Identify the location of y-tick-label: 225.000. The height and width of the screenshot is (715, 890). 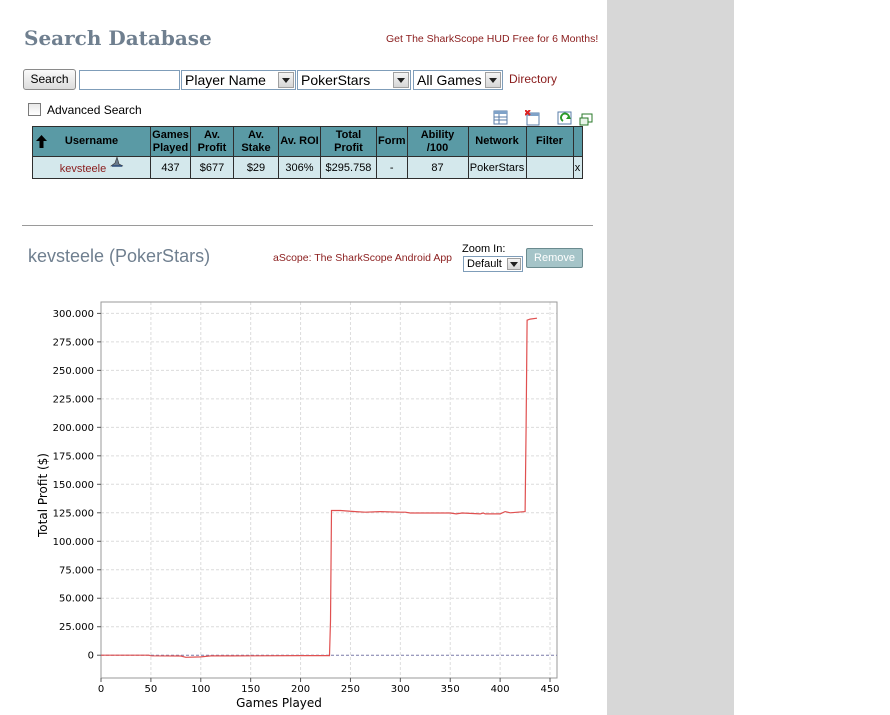
(73, 399).